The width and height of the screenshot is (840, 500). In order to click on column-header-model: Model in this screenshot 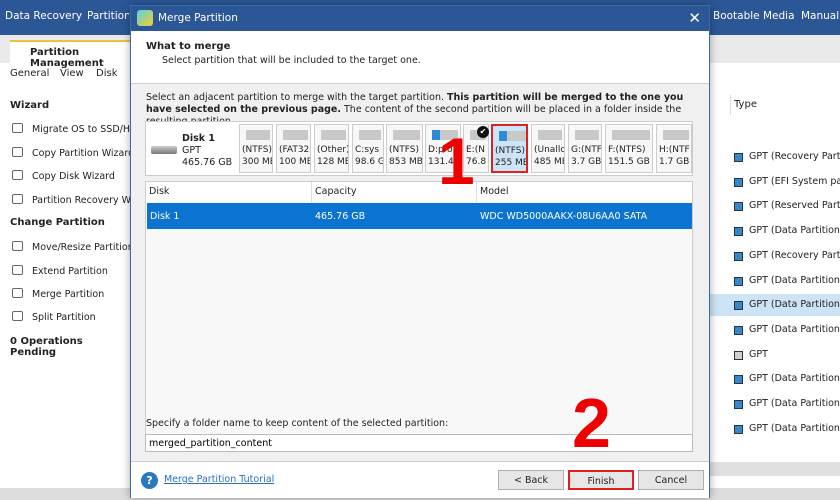, I will do `click(584, 192)`.